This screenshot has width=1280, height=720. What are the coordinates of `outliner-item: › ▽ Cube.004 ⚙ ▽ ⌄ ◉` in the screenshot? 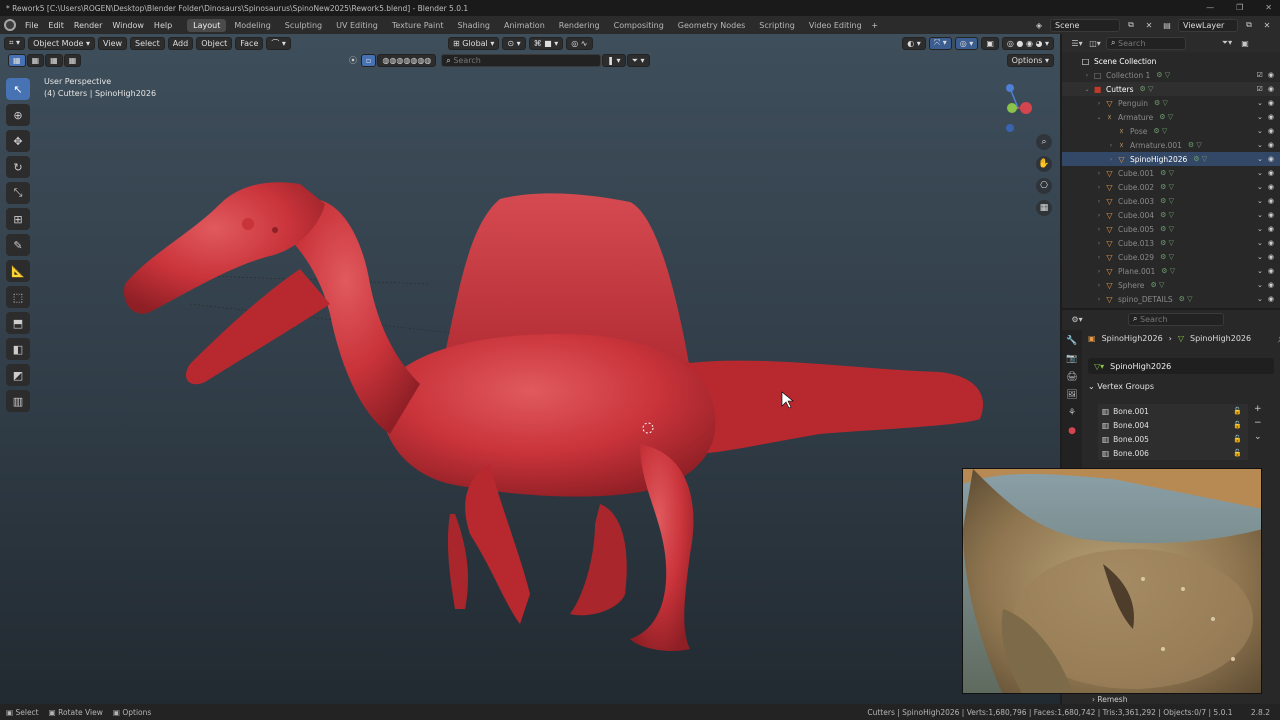 It's located at (1171, 215).